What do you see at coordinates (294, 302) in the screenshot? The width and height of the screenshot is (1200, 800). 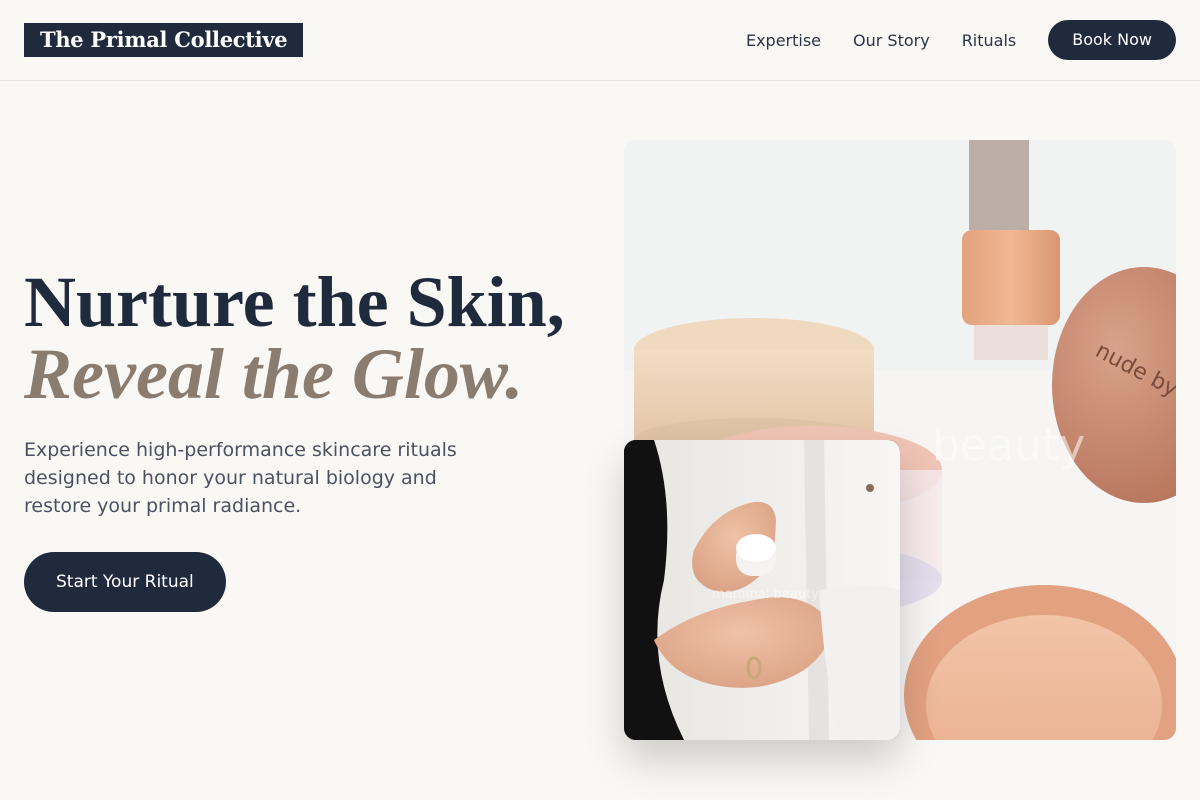 I see `hero-title-line-1: Nurture the Skin,` at bounding box center [294, 302].